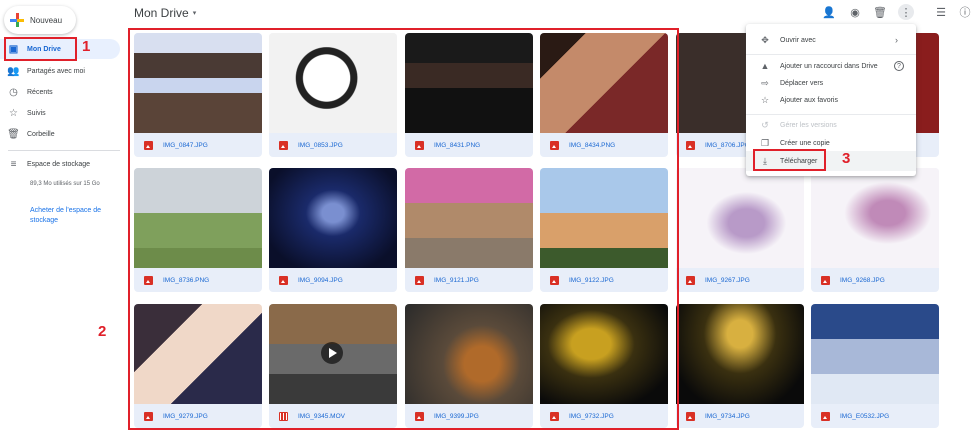 This screenshot has width=980, height=435. What do you see at coordinates (727, 145) in the screenshot?
I see `file-name: IMG_8706.JPG` at bounding box center [727, 145].